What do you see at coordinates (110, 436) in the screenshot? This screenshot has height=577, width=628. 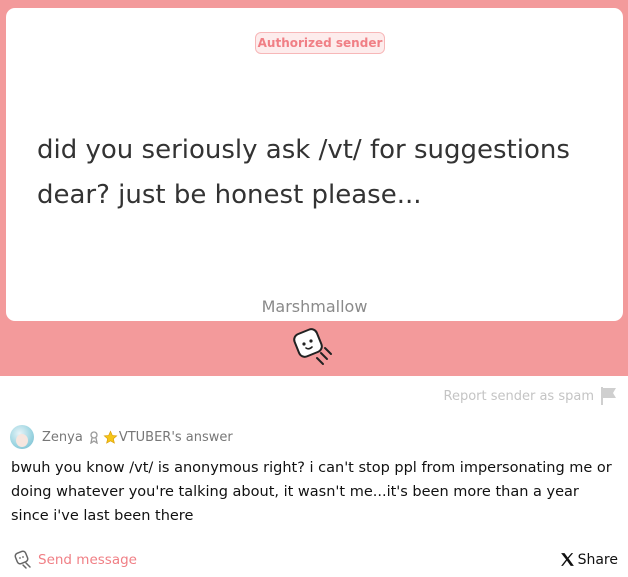 I see `star-icon` at bounding box center [110, 436].